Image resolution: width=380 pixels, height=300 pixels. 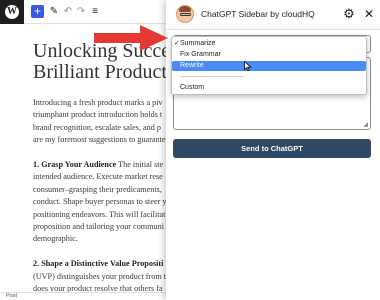 What do you see at coordinates (99, 127) in the screenshot?
I see `body-text-line: brand recognition, escalate sales, and p` at bounding box center [99, 127].